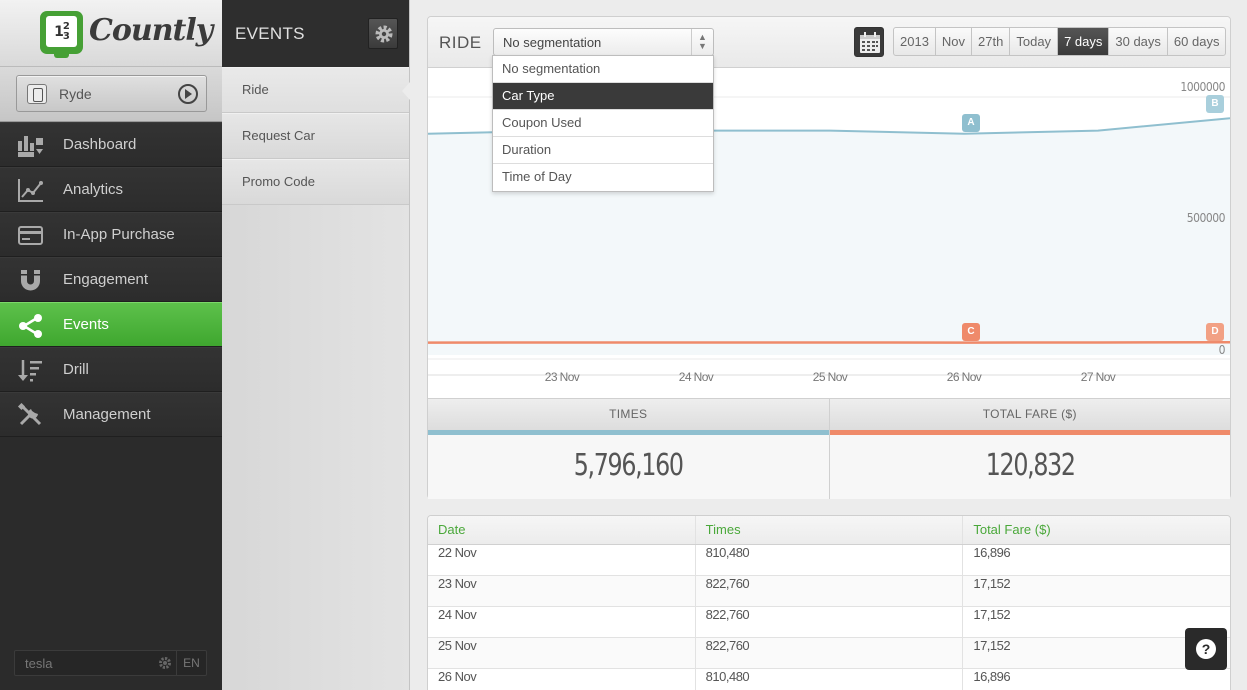 This screenshot has width=1247, height=690. Describe the element at coordinates (603, 177) in the screenshot. I see `seg-option-time-of-day: Time of Day` at that location.